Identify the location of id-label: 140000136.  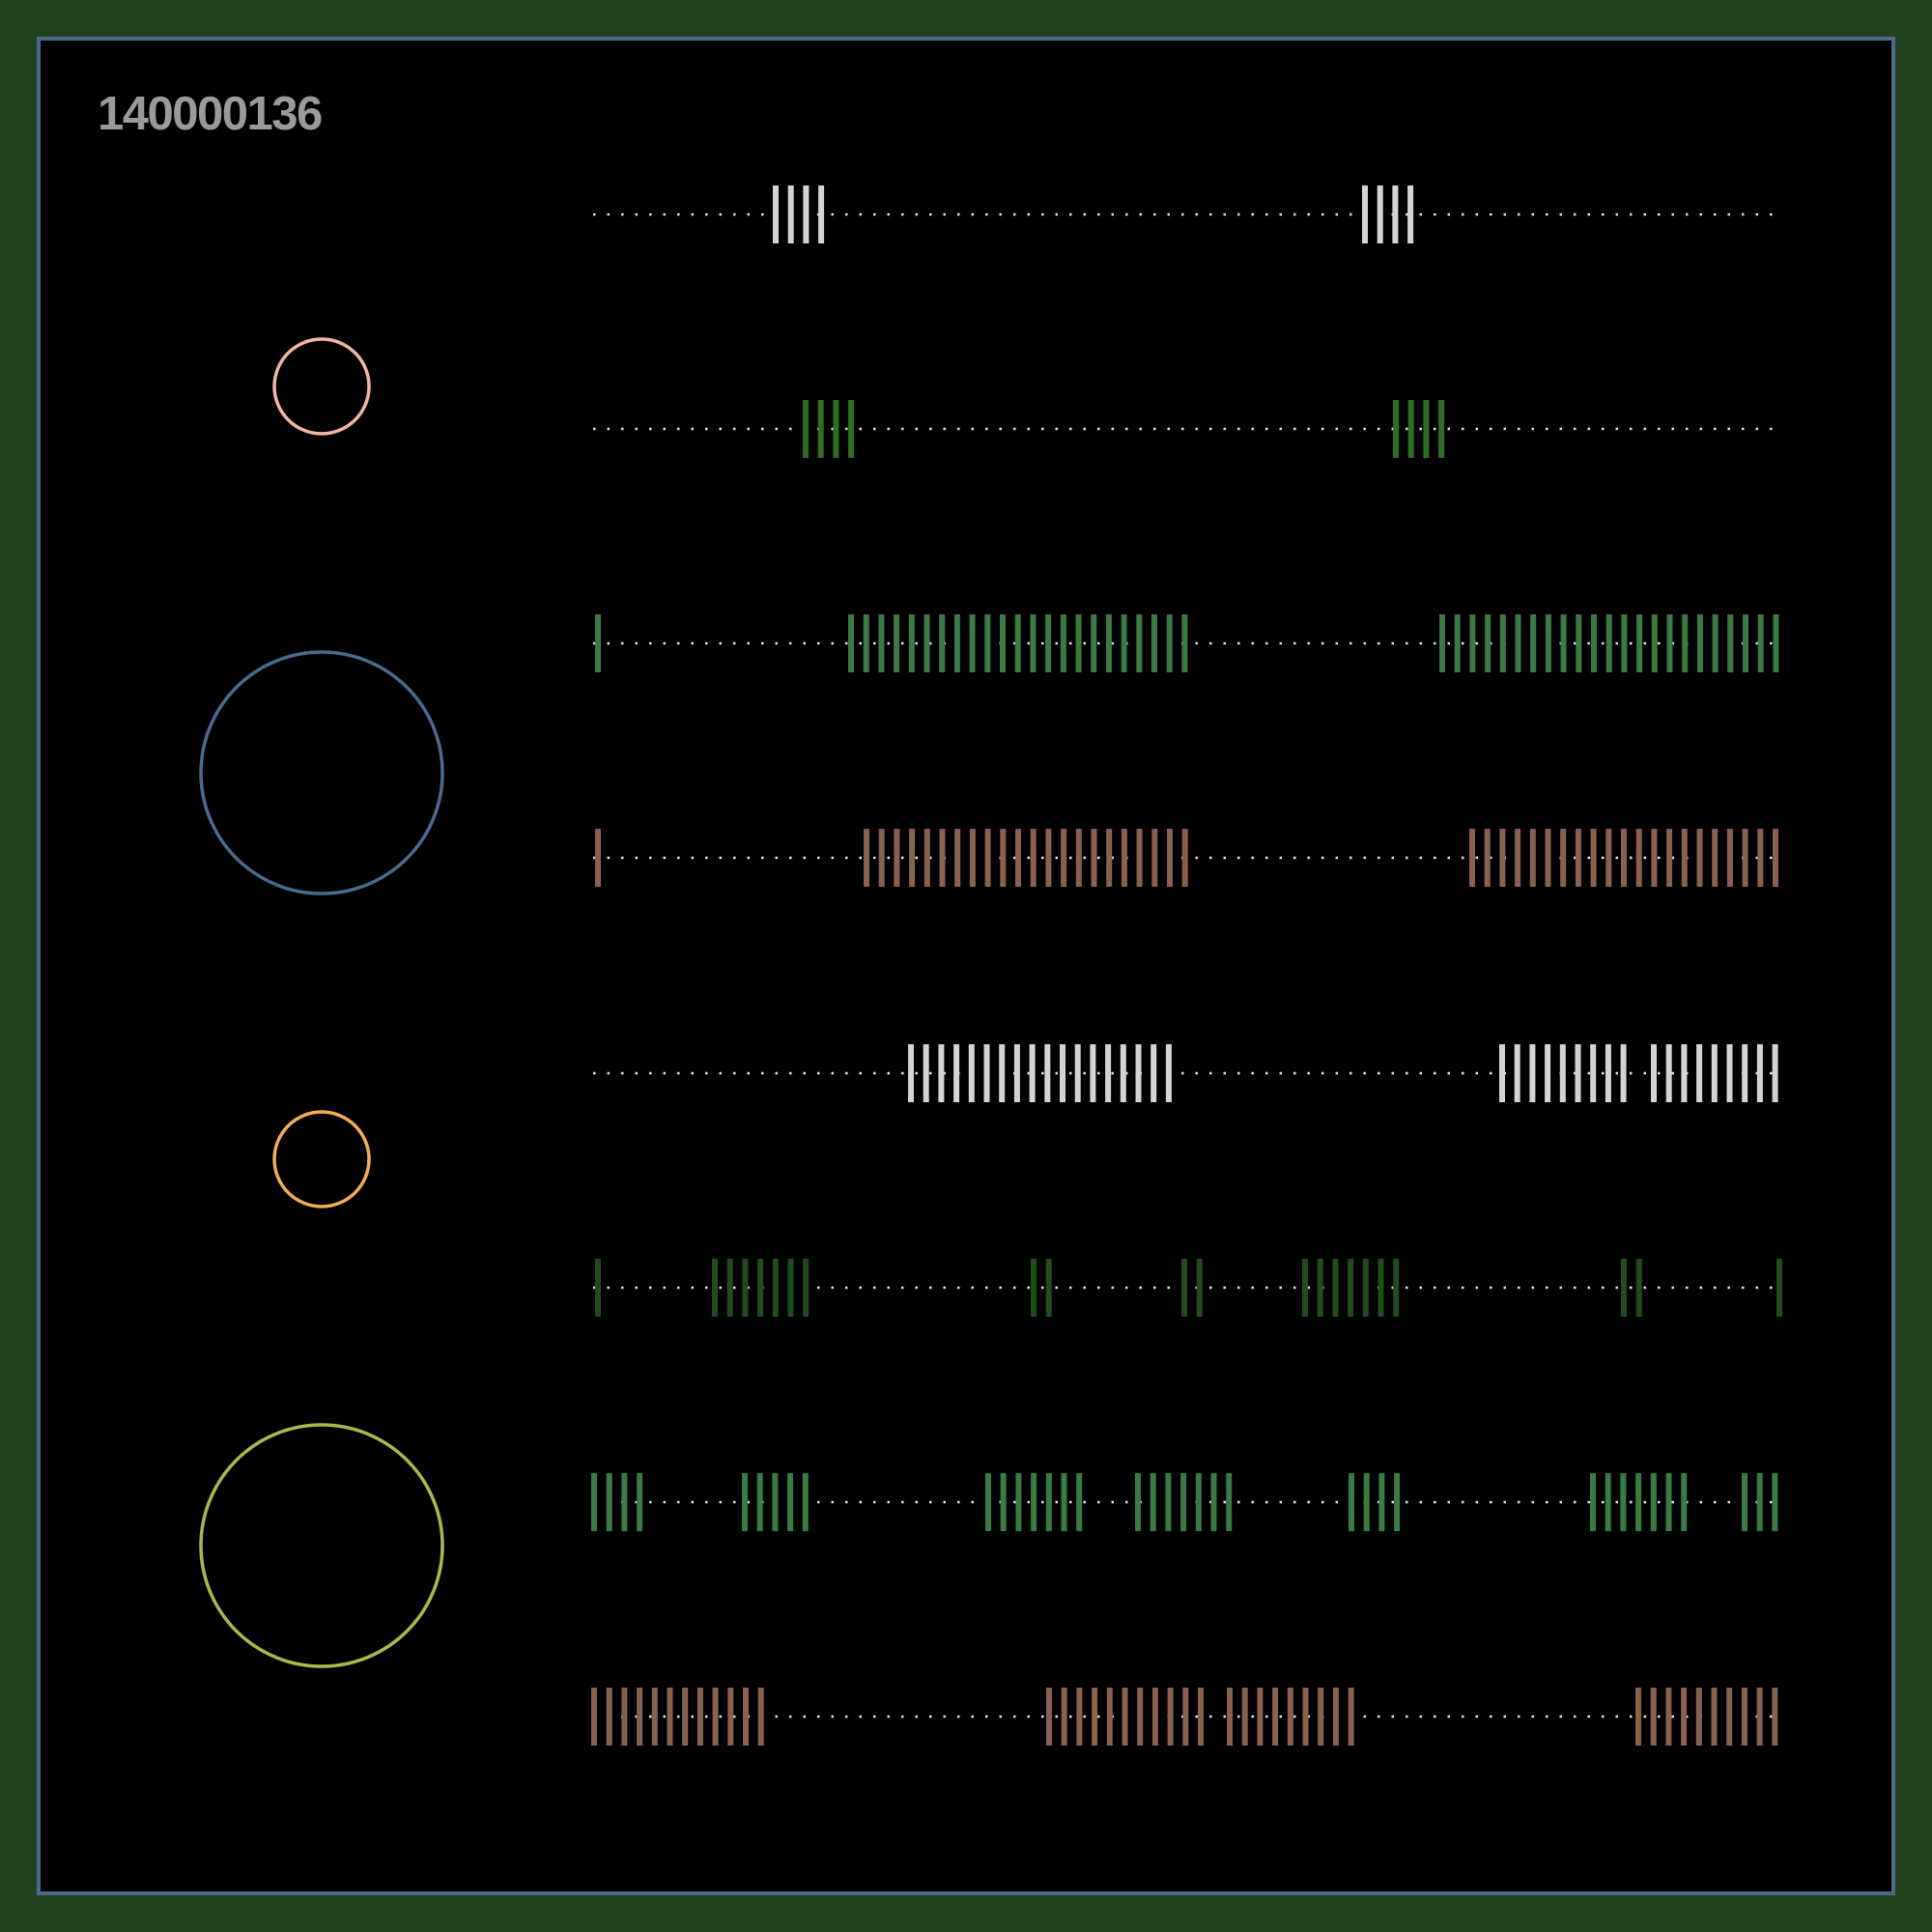
(210, 114).